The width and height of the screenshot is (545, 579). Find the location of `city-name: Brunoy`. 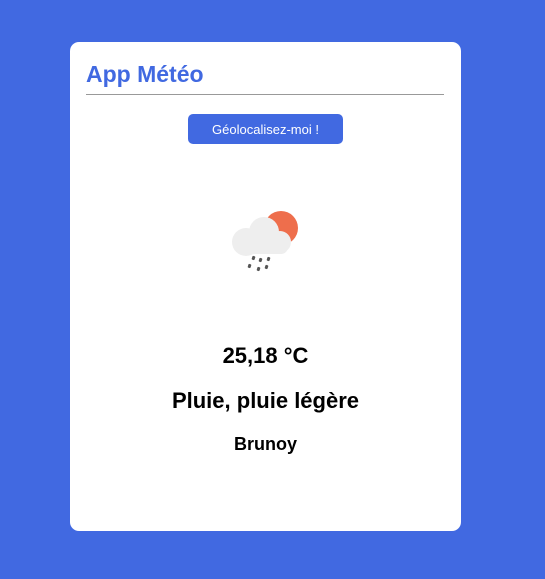

city-name: Brunoy is located at coordinates (265, 444).